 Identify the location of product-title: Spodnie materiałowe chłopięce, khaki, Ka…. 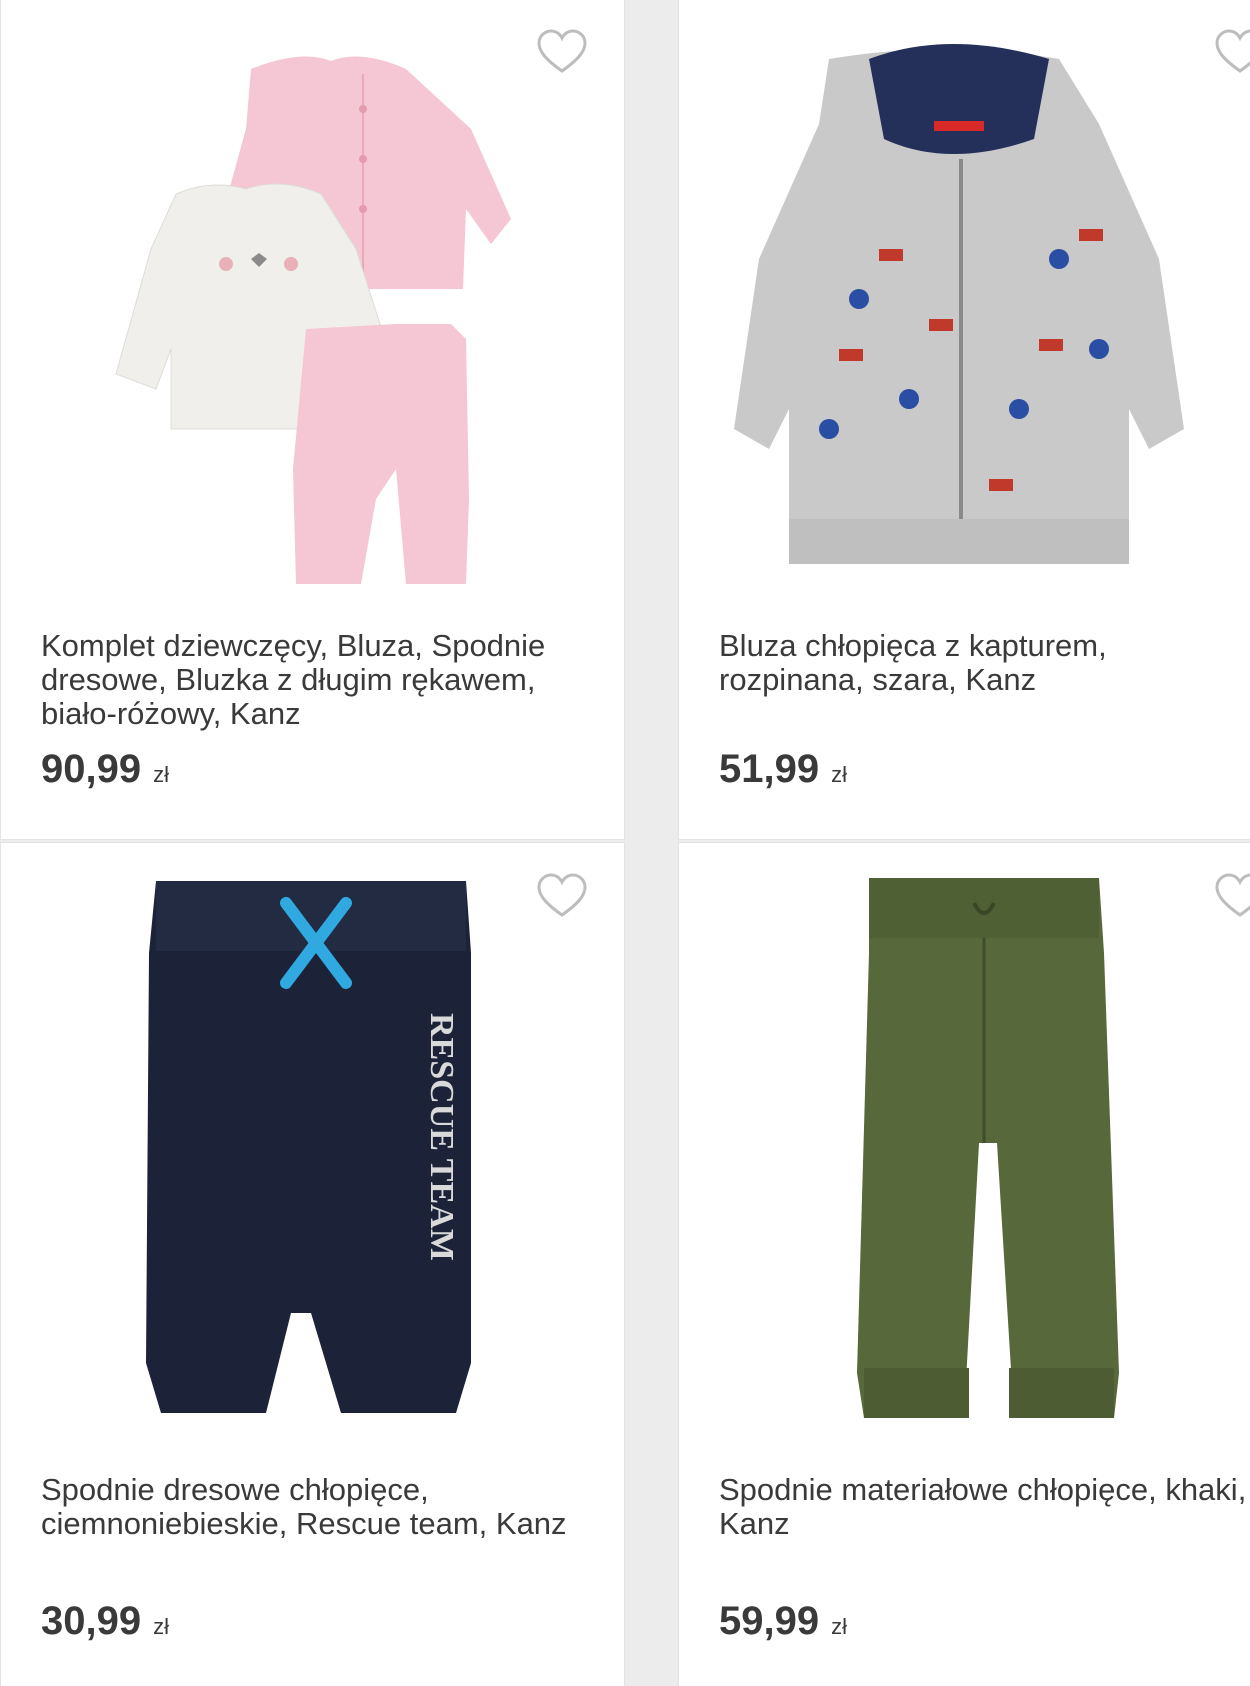
(984, 1507).